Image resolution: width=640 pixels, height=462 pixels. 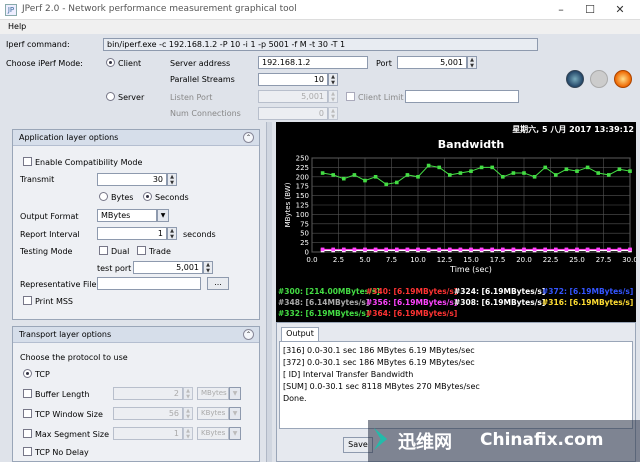 What do you see at coordinates (127, 215) in the screenshot?
I see `output-format-select: MBytes` at bounding box center [127, 215].